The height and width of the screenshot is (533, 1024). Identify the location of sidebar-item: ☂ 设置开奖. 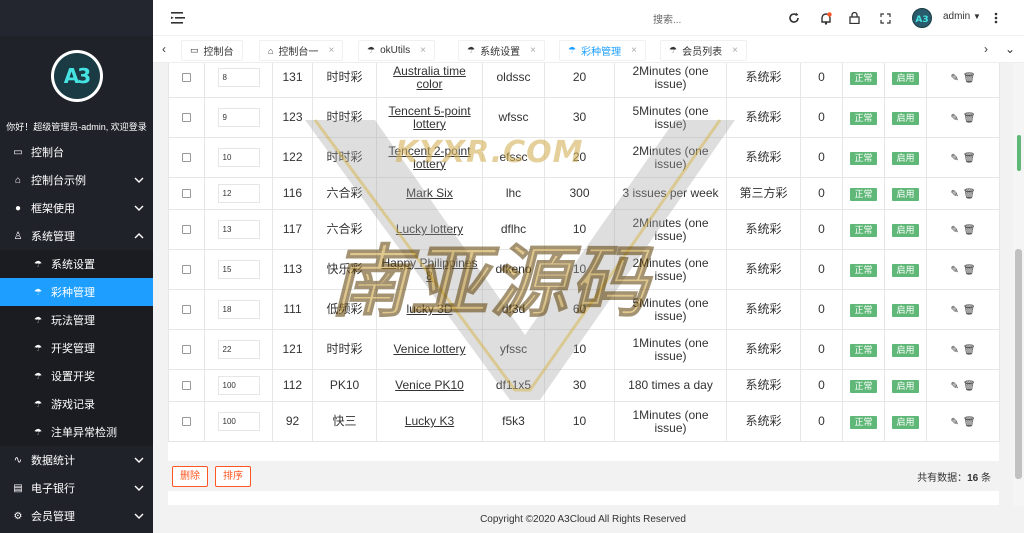
(76, 376).